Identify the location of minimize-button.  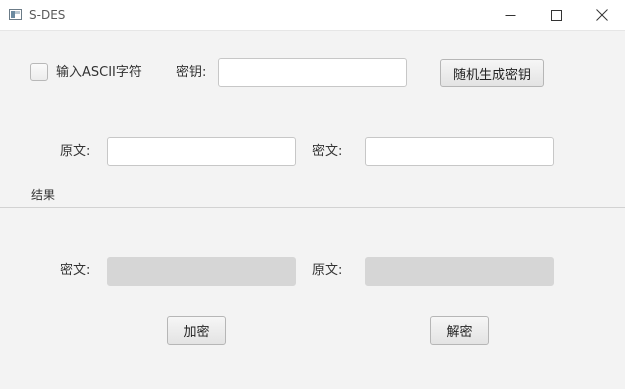
(510, 15).